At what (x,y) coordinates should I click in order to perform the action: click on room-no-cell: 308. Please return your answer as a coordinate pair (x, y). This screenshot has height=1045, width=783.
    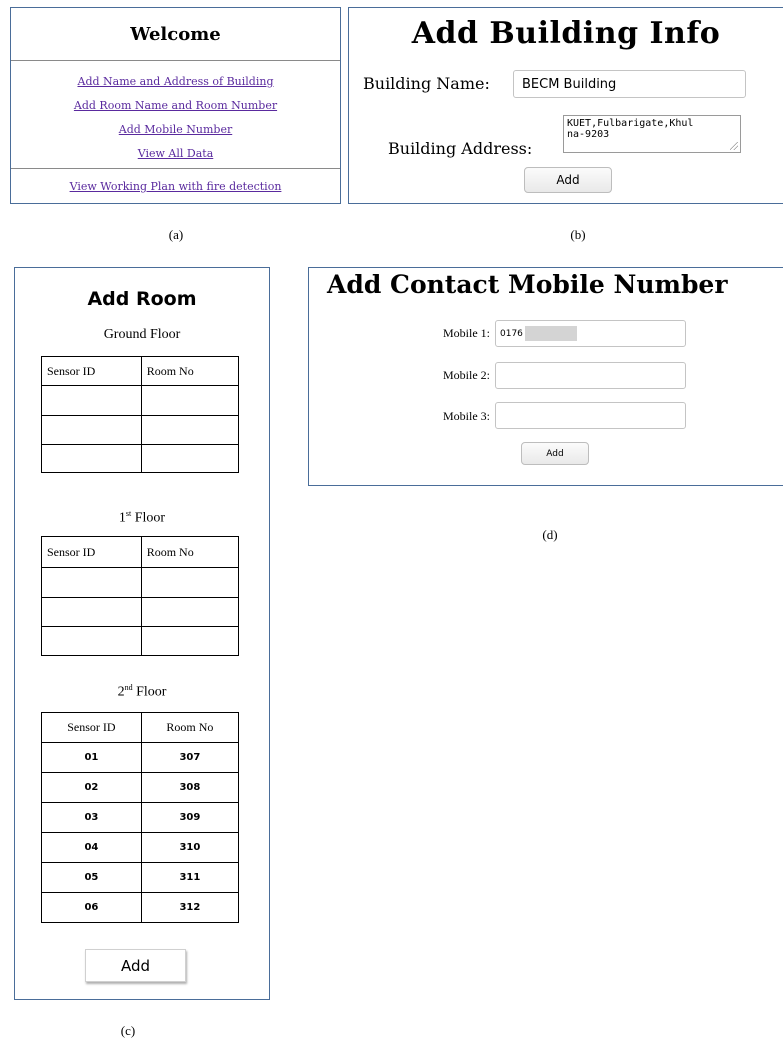
    Looking at the image, I should click on (190, 787).